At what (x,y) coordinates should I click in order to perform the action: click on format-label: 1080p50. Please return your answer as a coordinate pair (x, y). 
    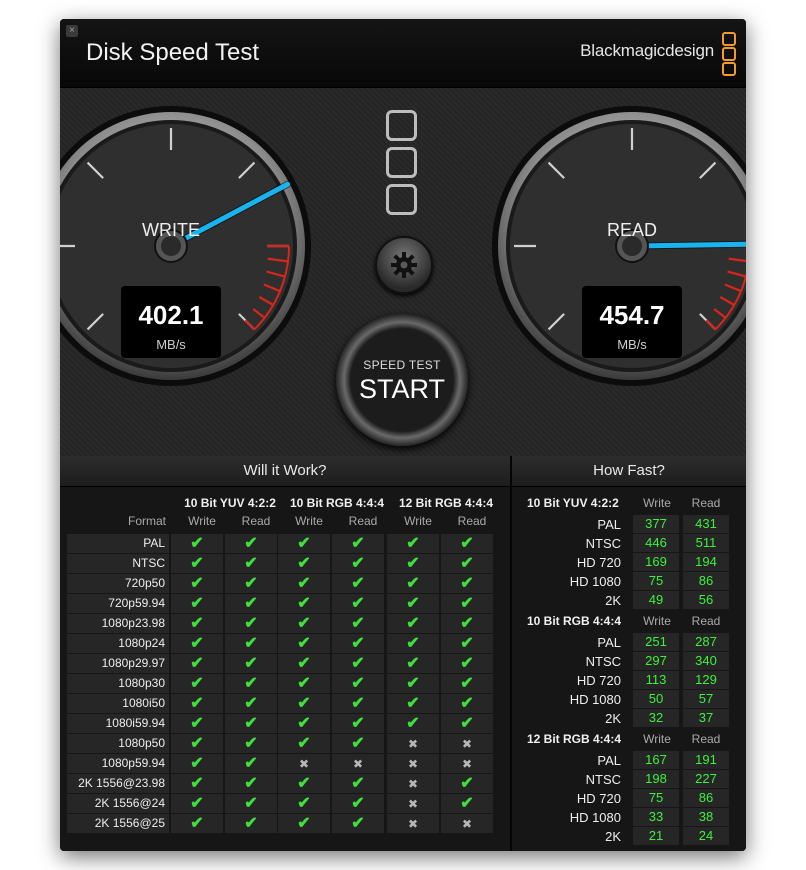
    Looking at the image, I should click on (141, 743).